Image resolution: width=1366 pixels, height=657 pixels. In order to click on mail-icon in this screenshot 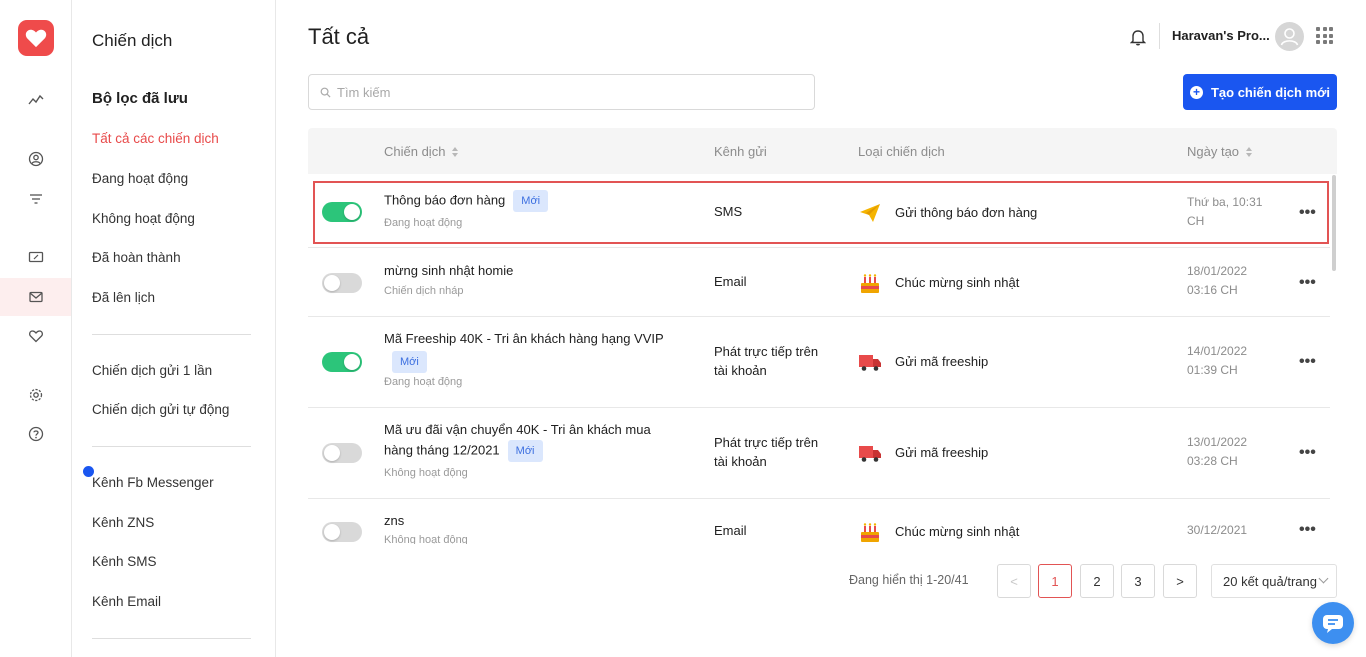, I will do `click(35, 297)`.